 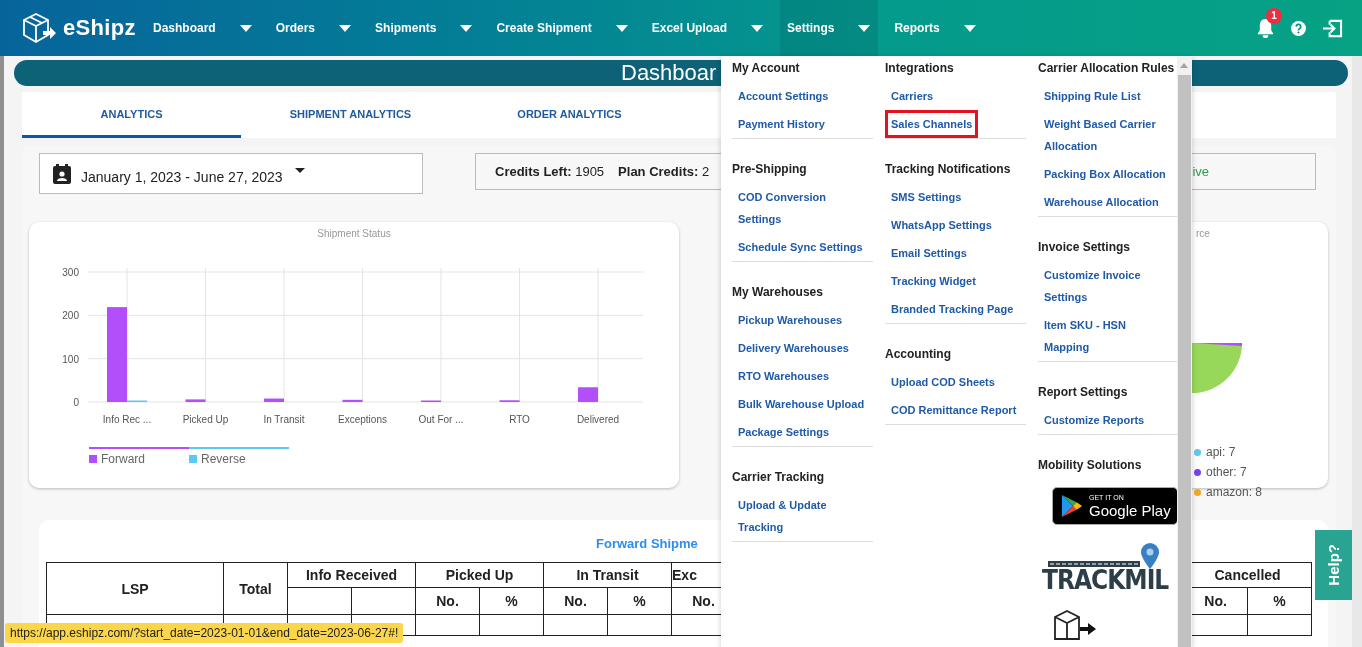 What do you see at coordinates (205, 419) in the screenshot?
I see `x-axis-label: Picked Up` at bounding box center [205, 419].